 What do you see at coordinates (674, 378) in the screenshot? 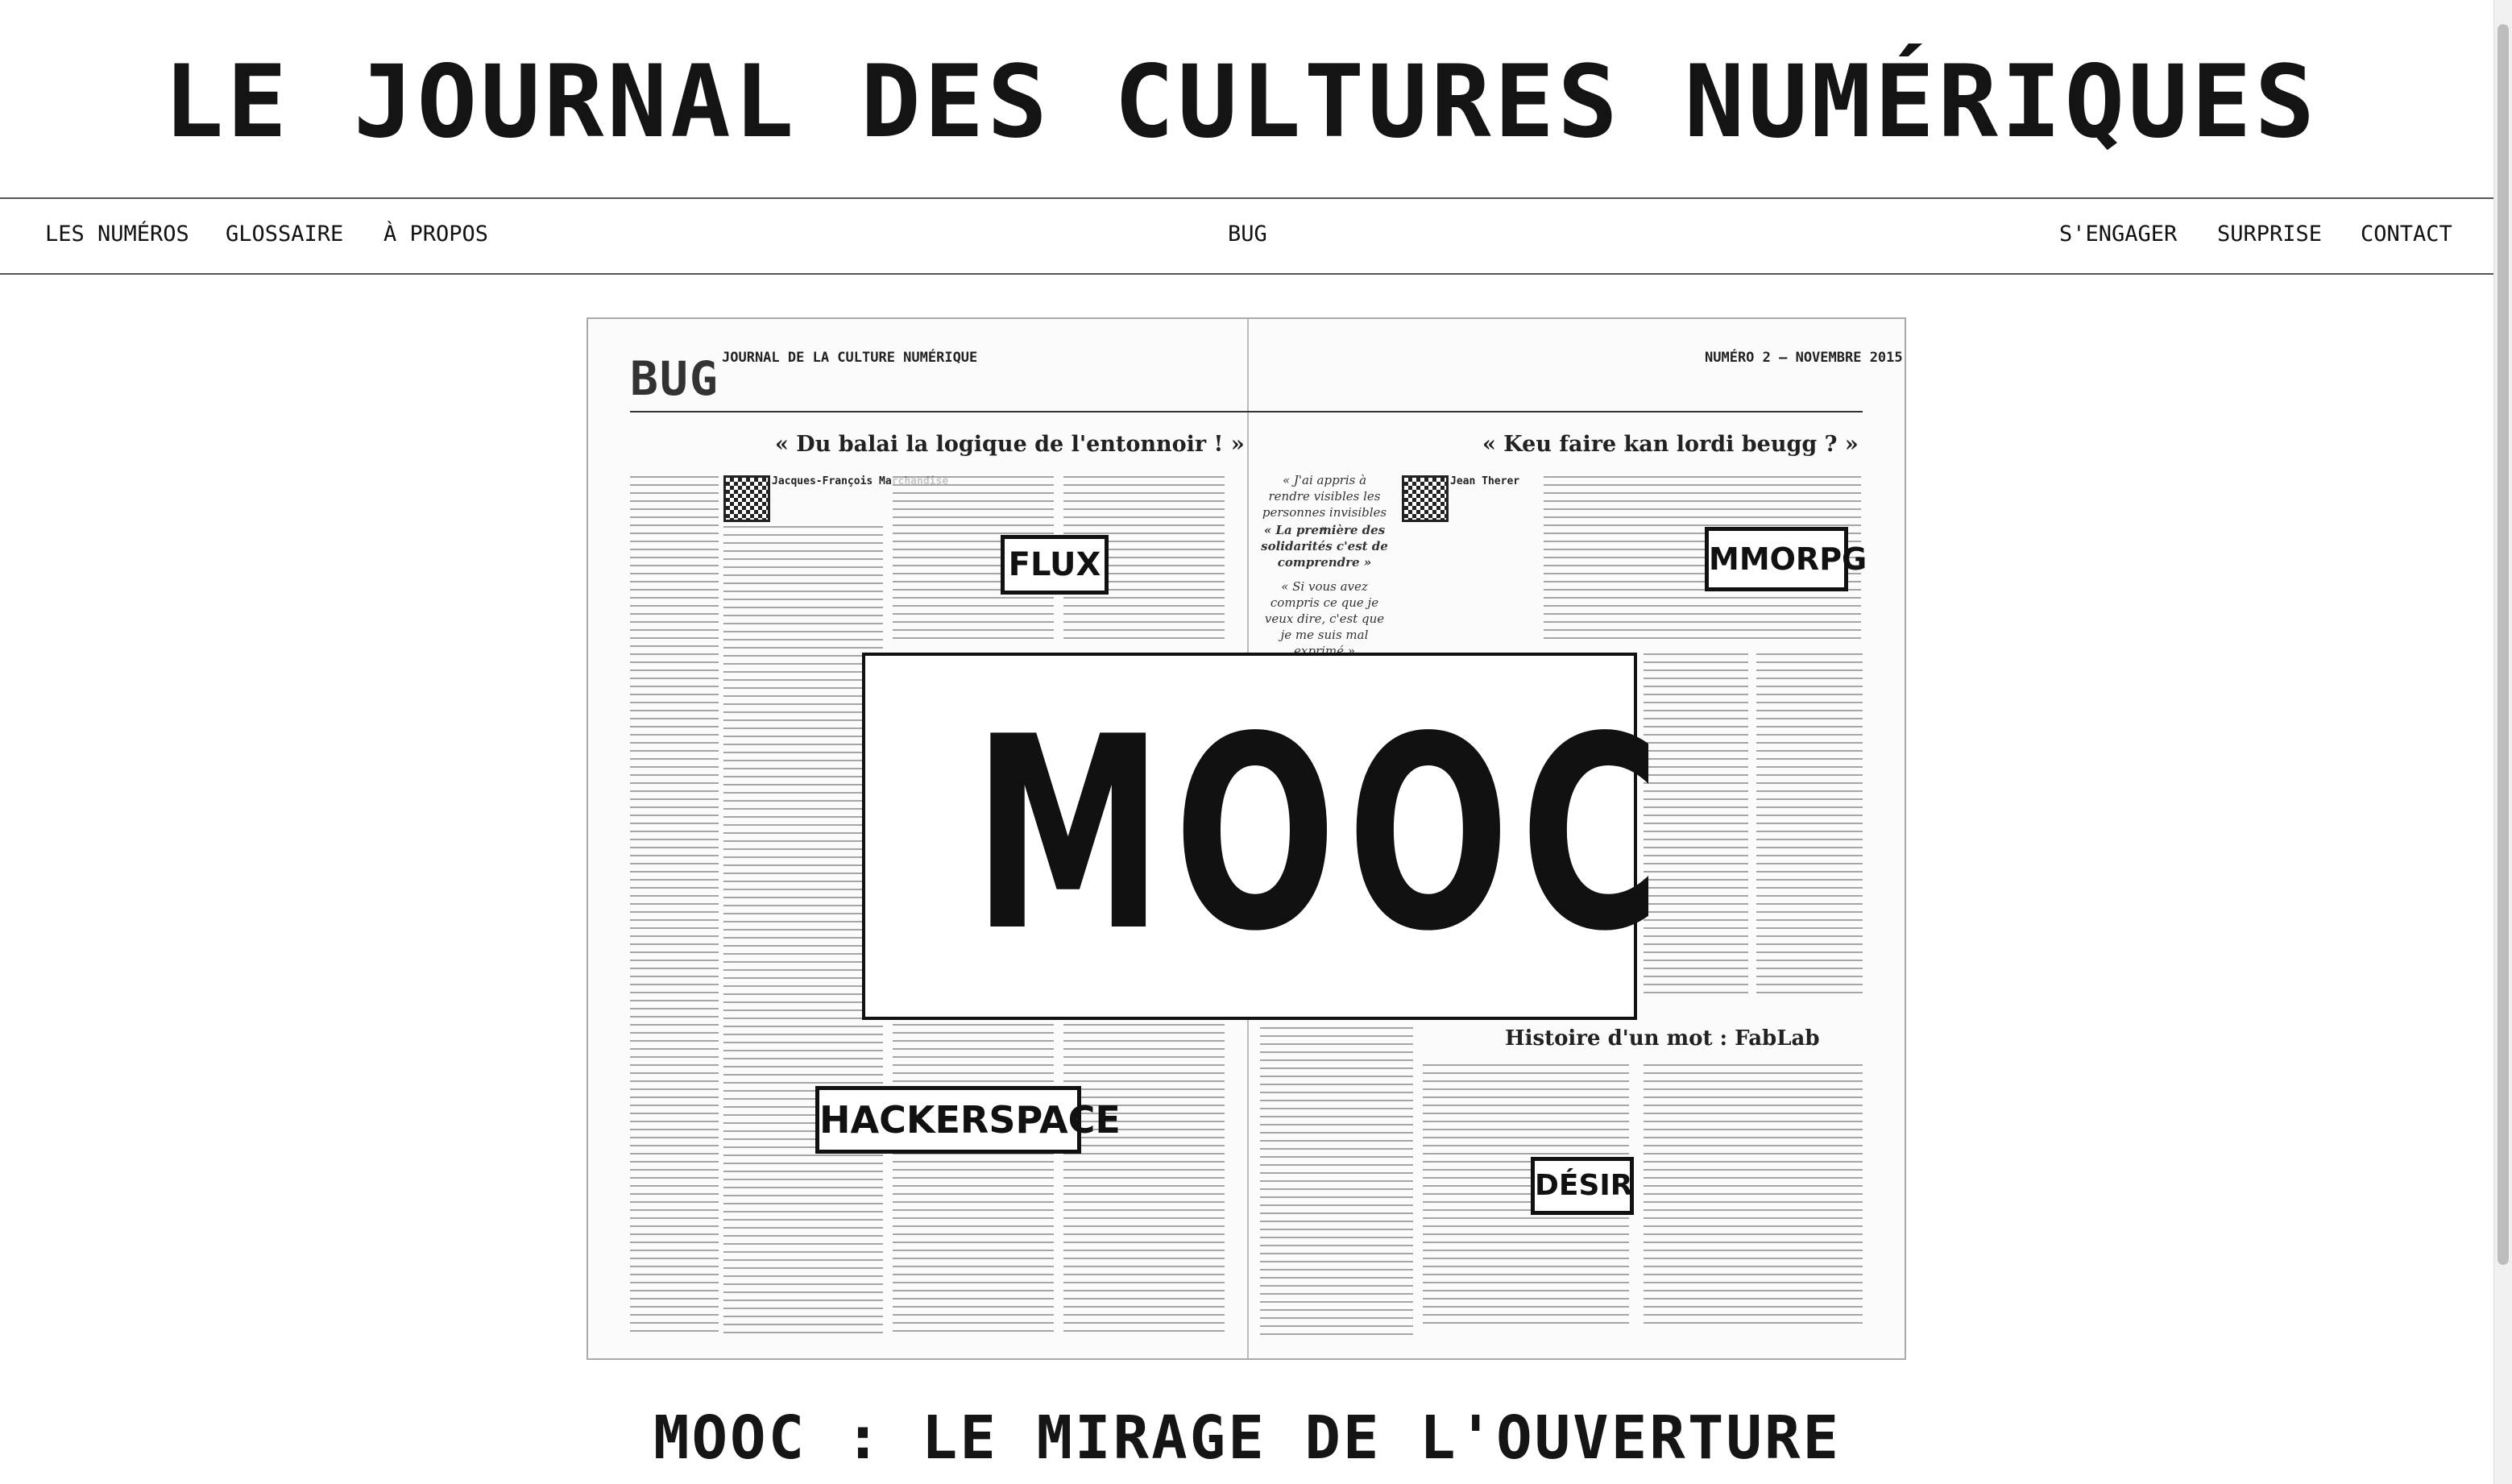
I see `bug-logo: BUG` at bounding box center [674, 378].